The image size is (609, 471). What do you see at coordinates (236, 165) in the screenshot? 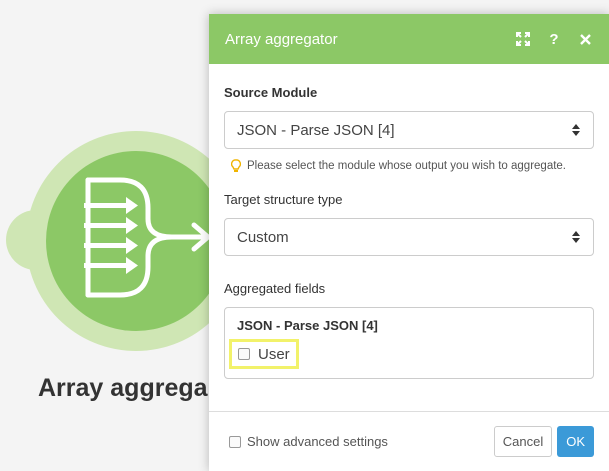
I see `lightbulb-icon` at bounding box center [236, 165].